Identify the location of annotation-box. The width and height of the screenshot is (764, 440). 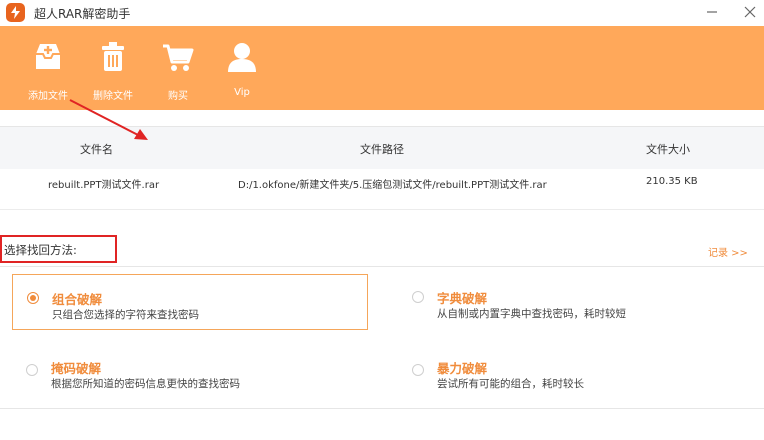
(58, 249).